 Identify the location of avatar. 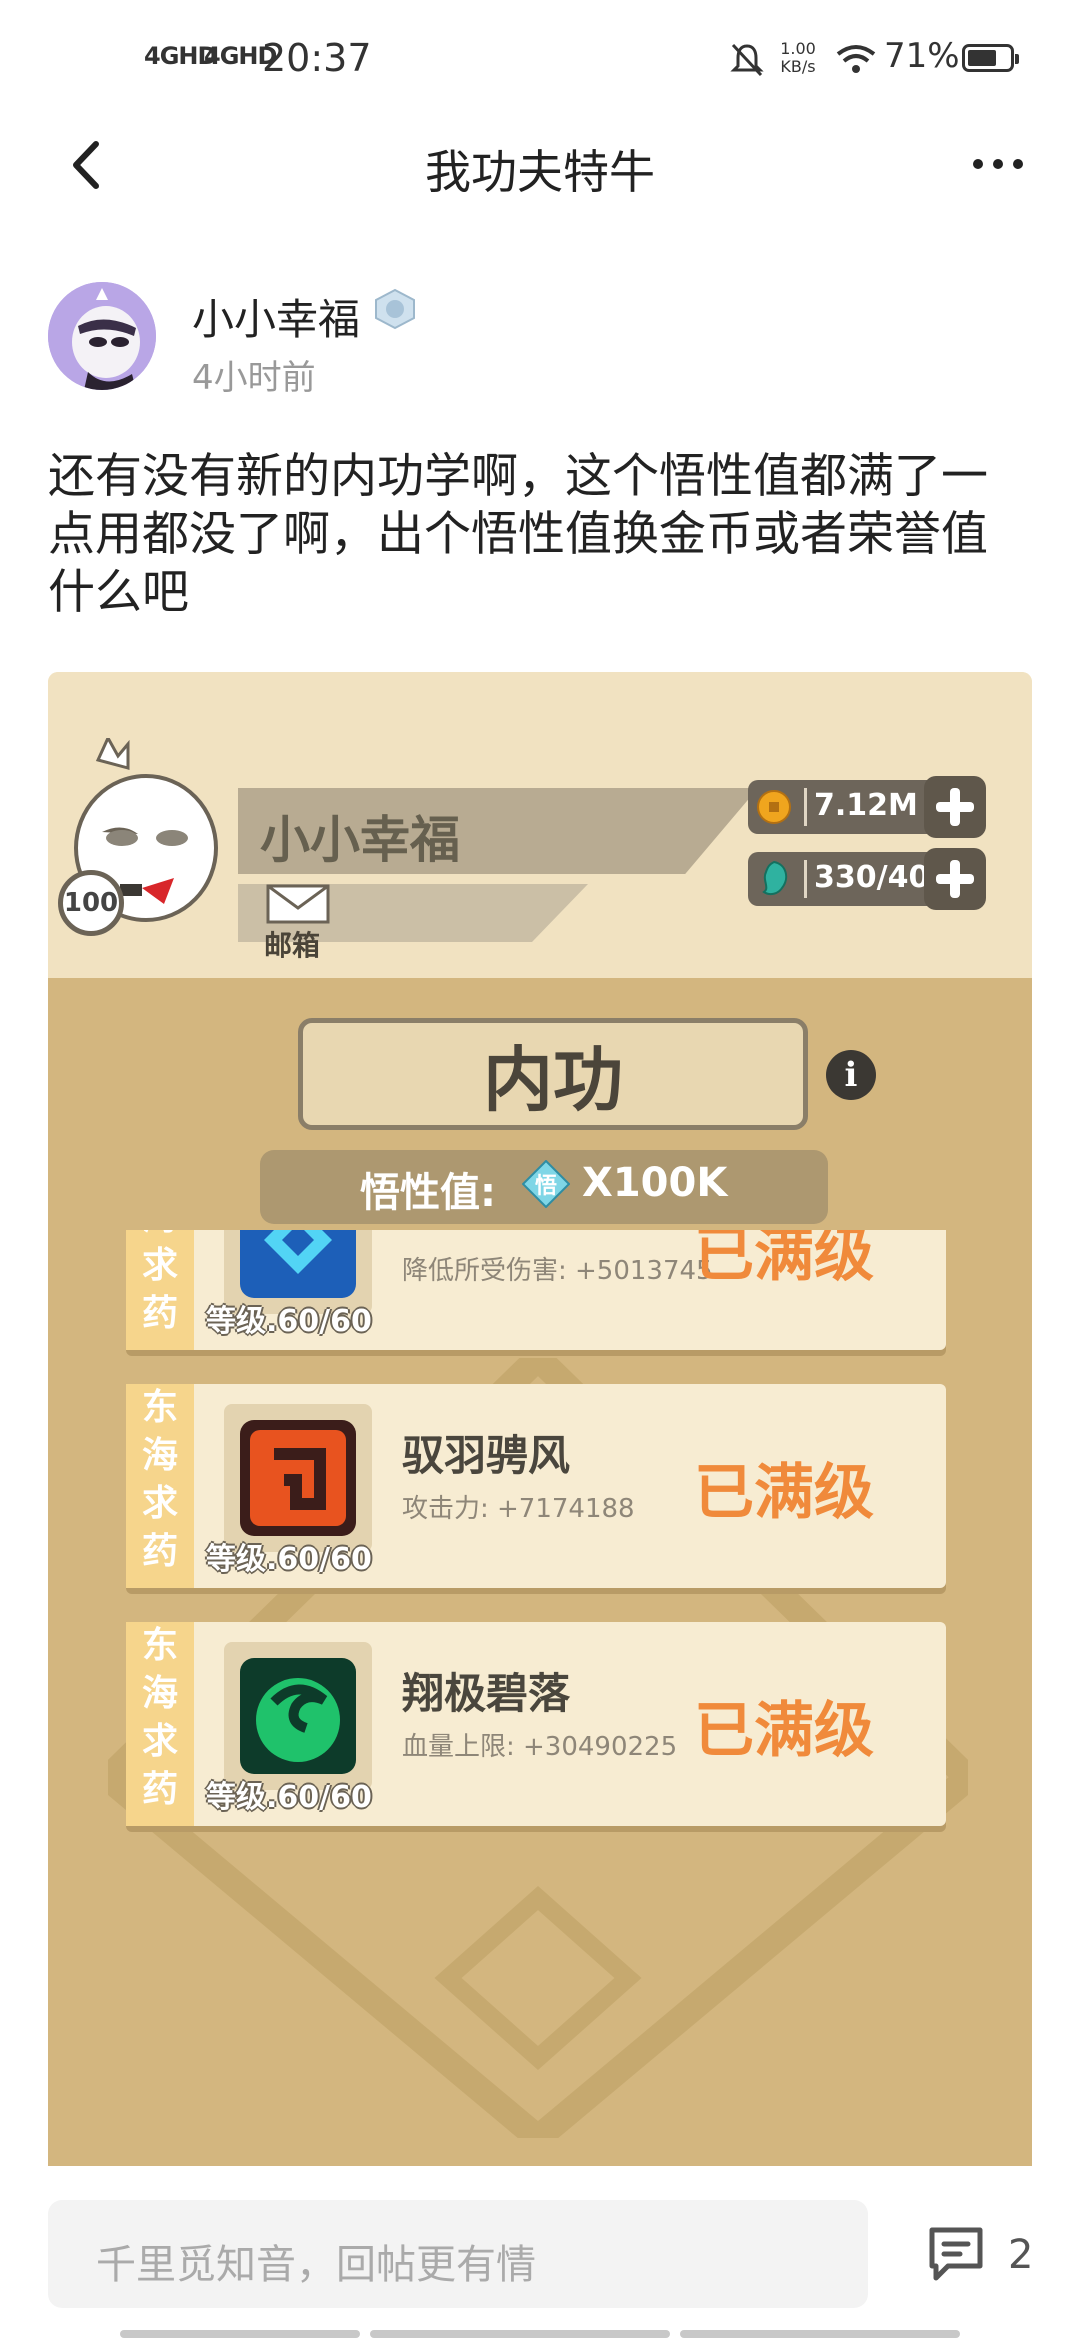
(102, 336).